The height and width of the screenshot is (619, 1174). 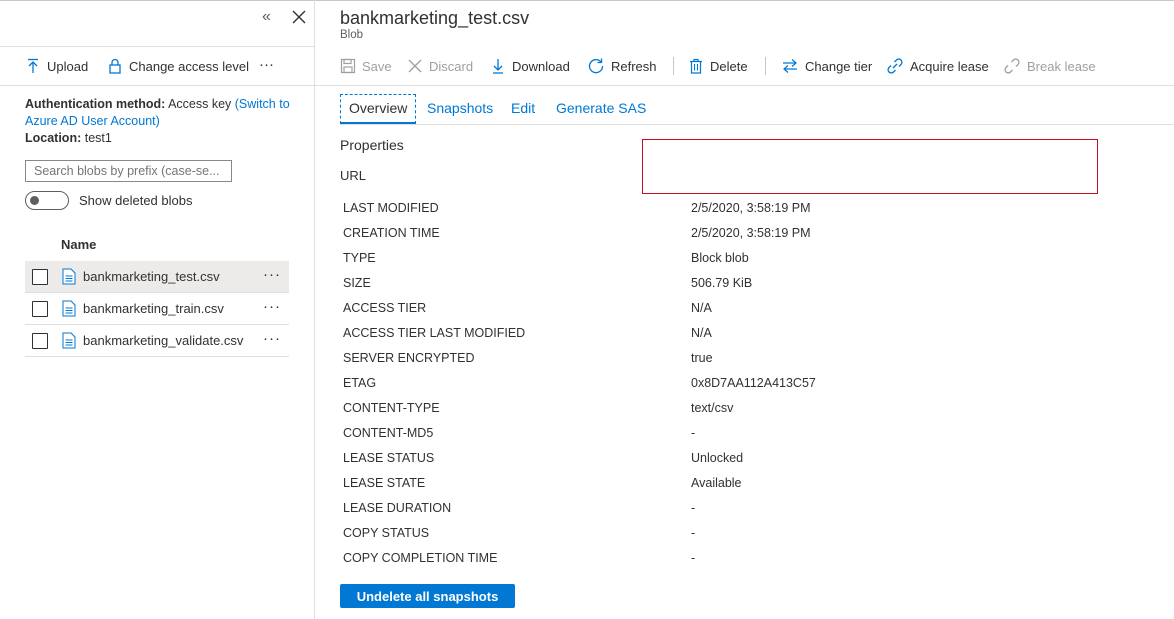 I want to click on upload-button: Upload, so click(x=56, y=66).